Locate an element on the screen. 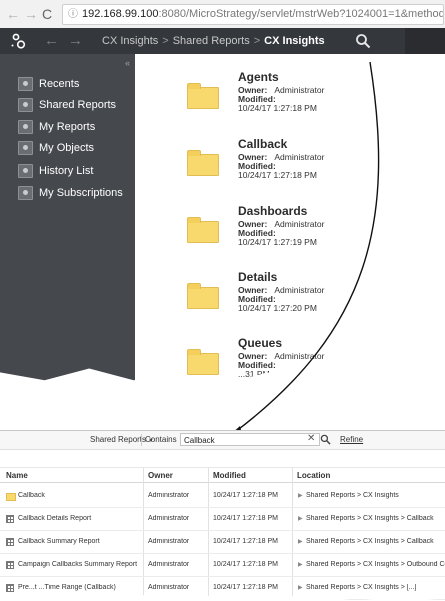 This screenshot has width=445, height=601. clear-icon: ✕ is located at coordinates (311, 438).